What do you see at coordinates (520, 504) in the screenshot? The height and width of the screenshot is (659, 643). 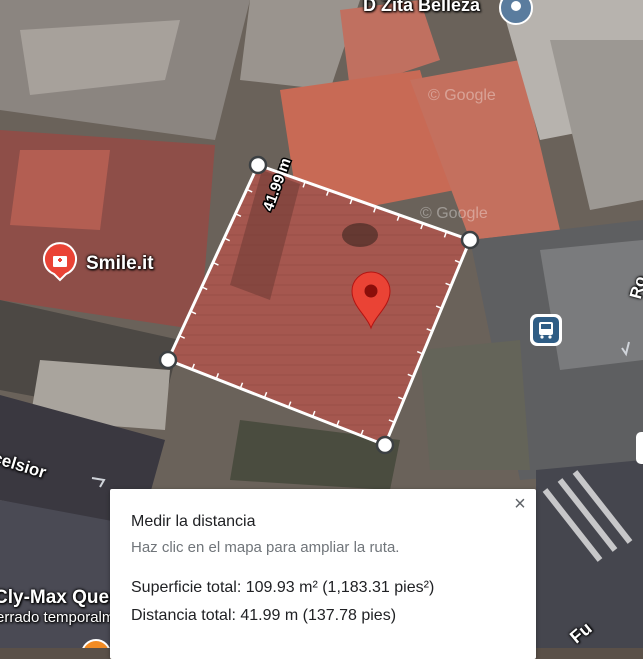 I see `close-icon: ×` at bounding box center [520, 504].